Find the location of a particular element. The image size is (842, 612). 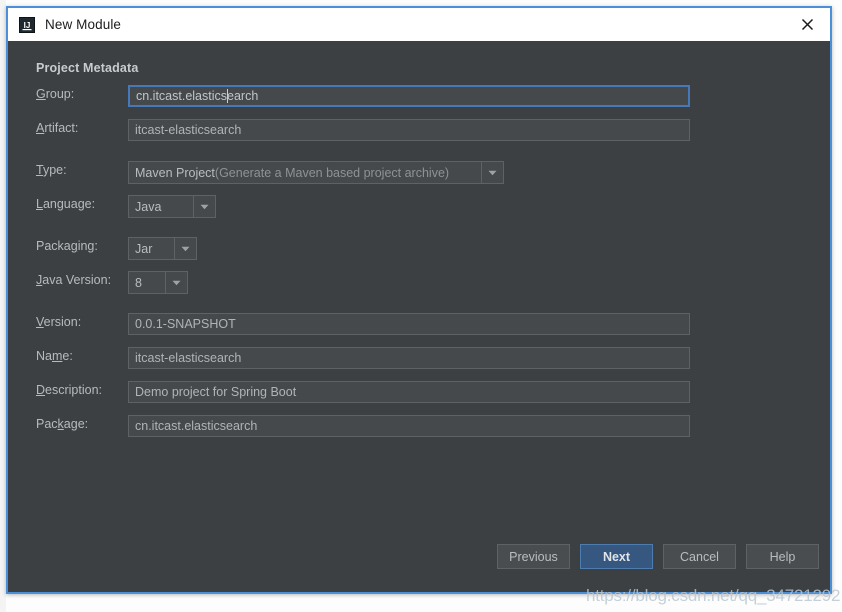

group-input-text-before-caret: cn.itcast.elastics is located at coordinates (182, 96).